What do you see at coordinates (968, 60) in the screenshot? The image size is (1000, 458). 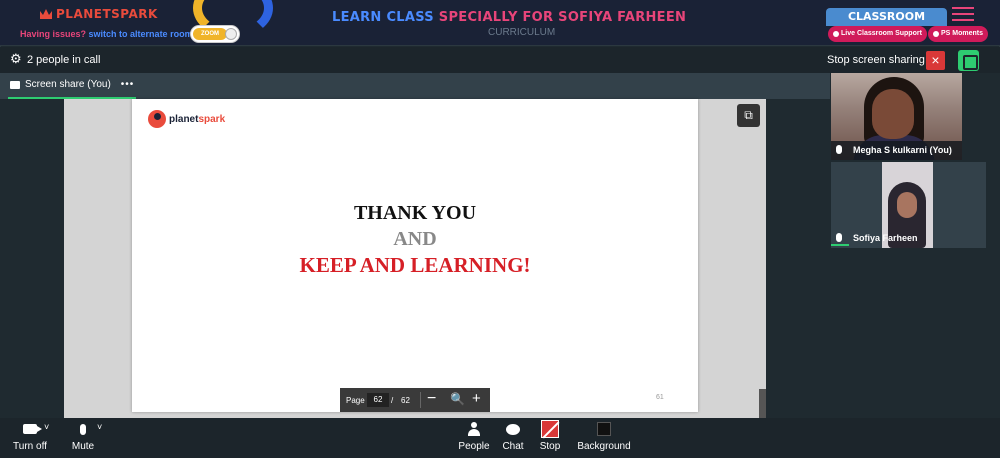 I see `present-layout-icon` at bounding box center [968, 60].